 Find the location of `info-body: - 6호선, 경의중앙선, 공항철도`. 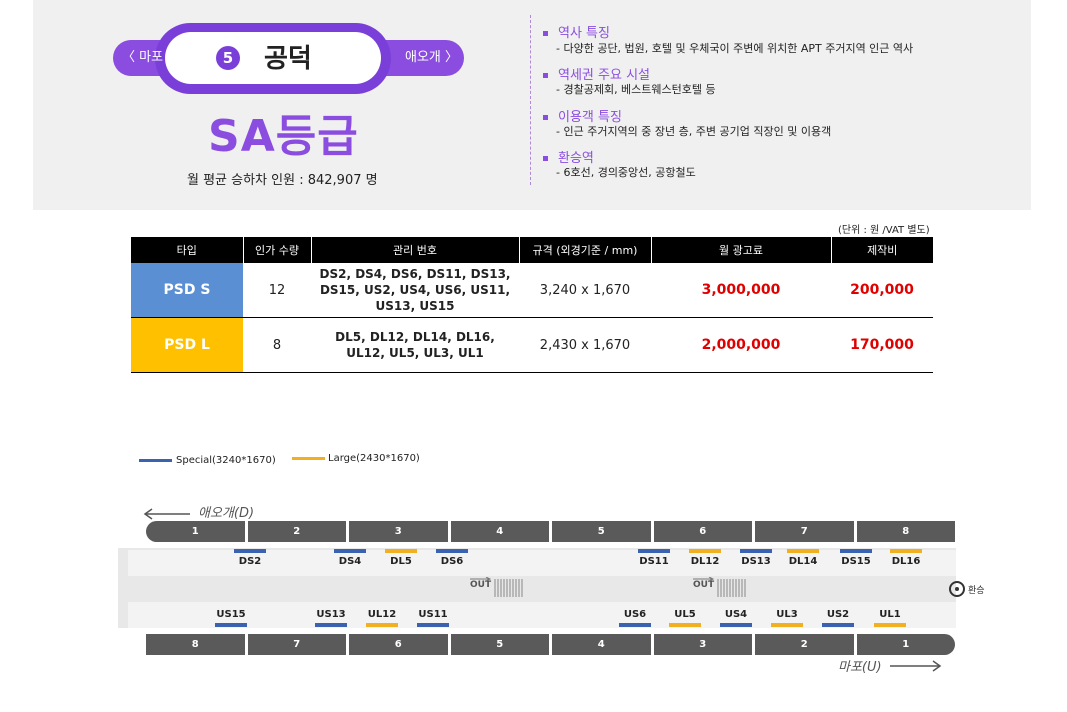

info-body: - 6호선, 경의중앙선, 공항철도 is located at coordinates (626, 172).